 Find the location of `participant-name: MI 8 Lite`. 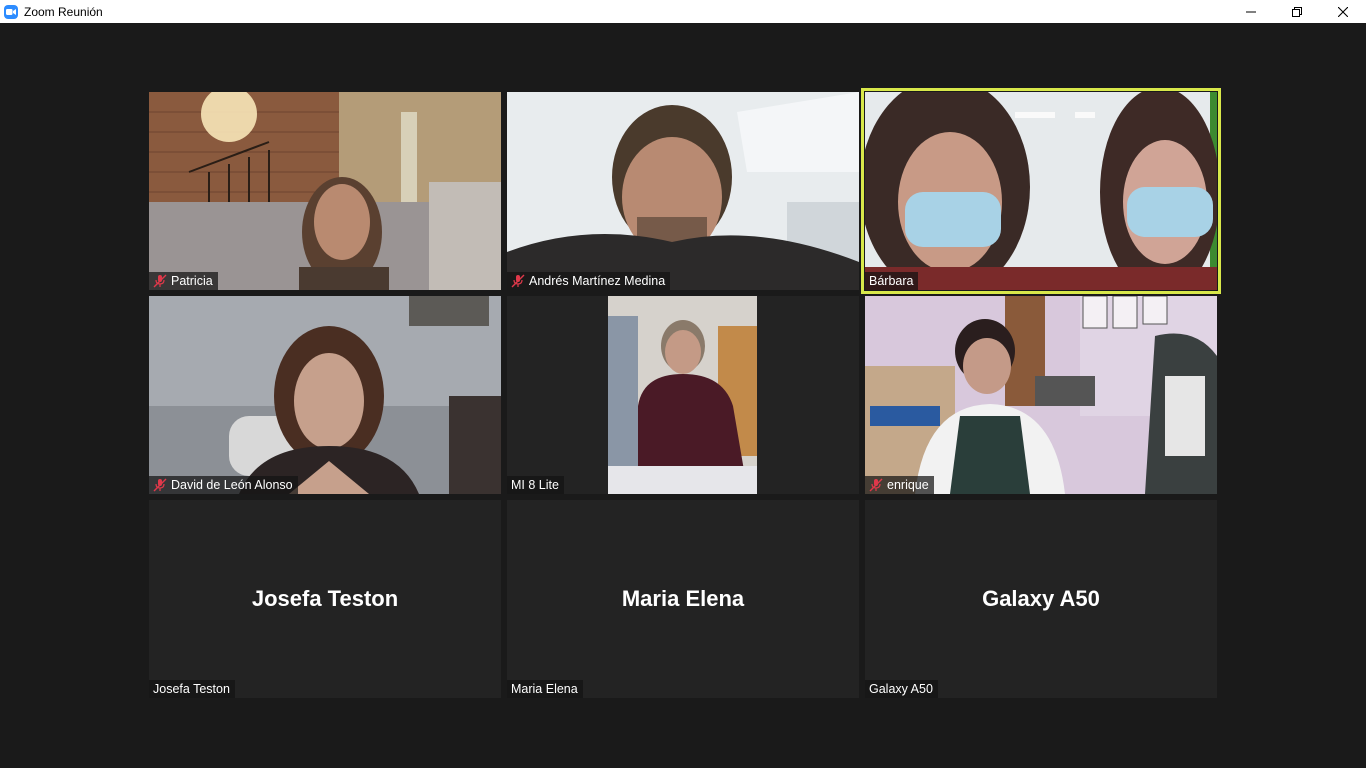

participant-name: MI 8 Lite is located at coordinates (535, 485).